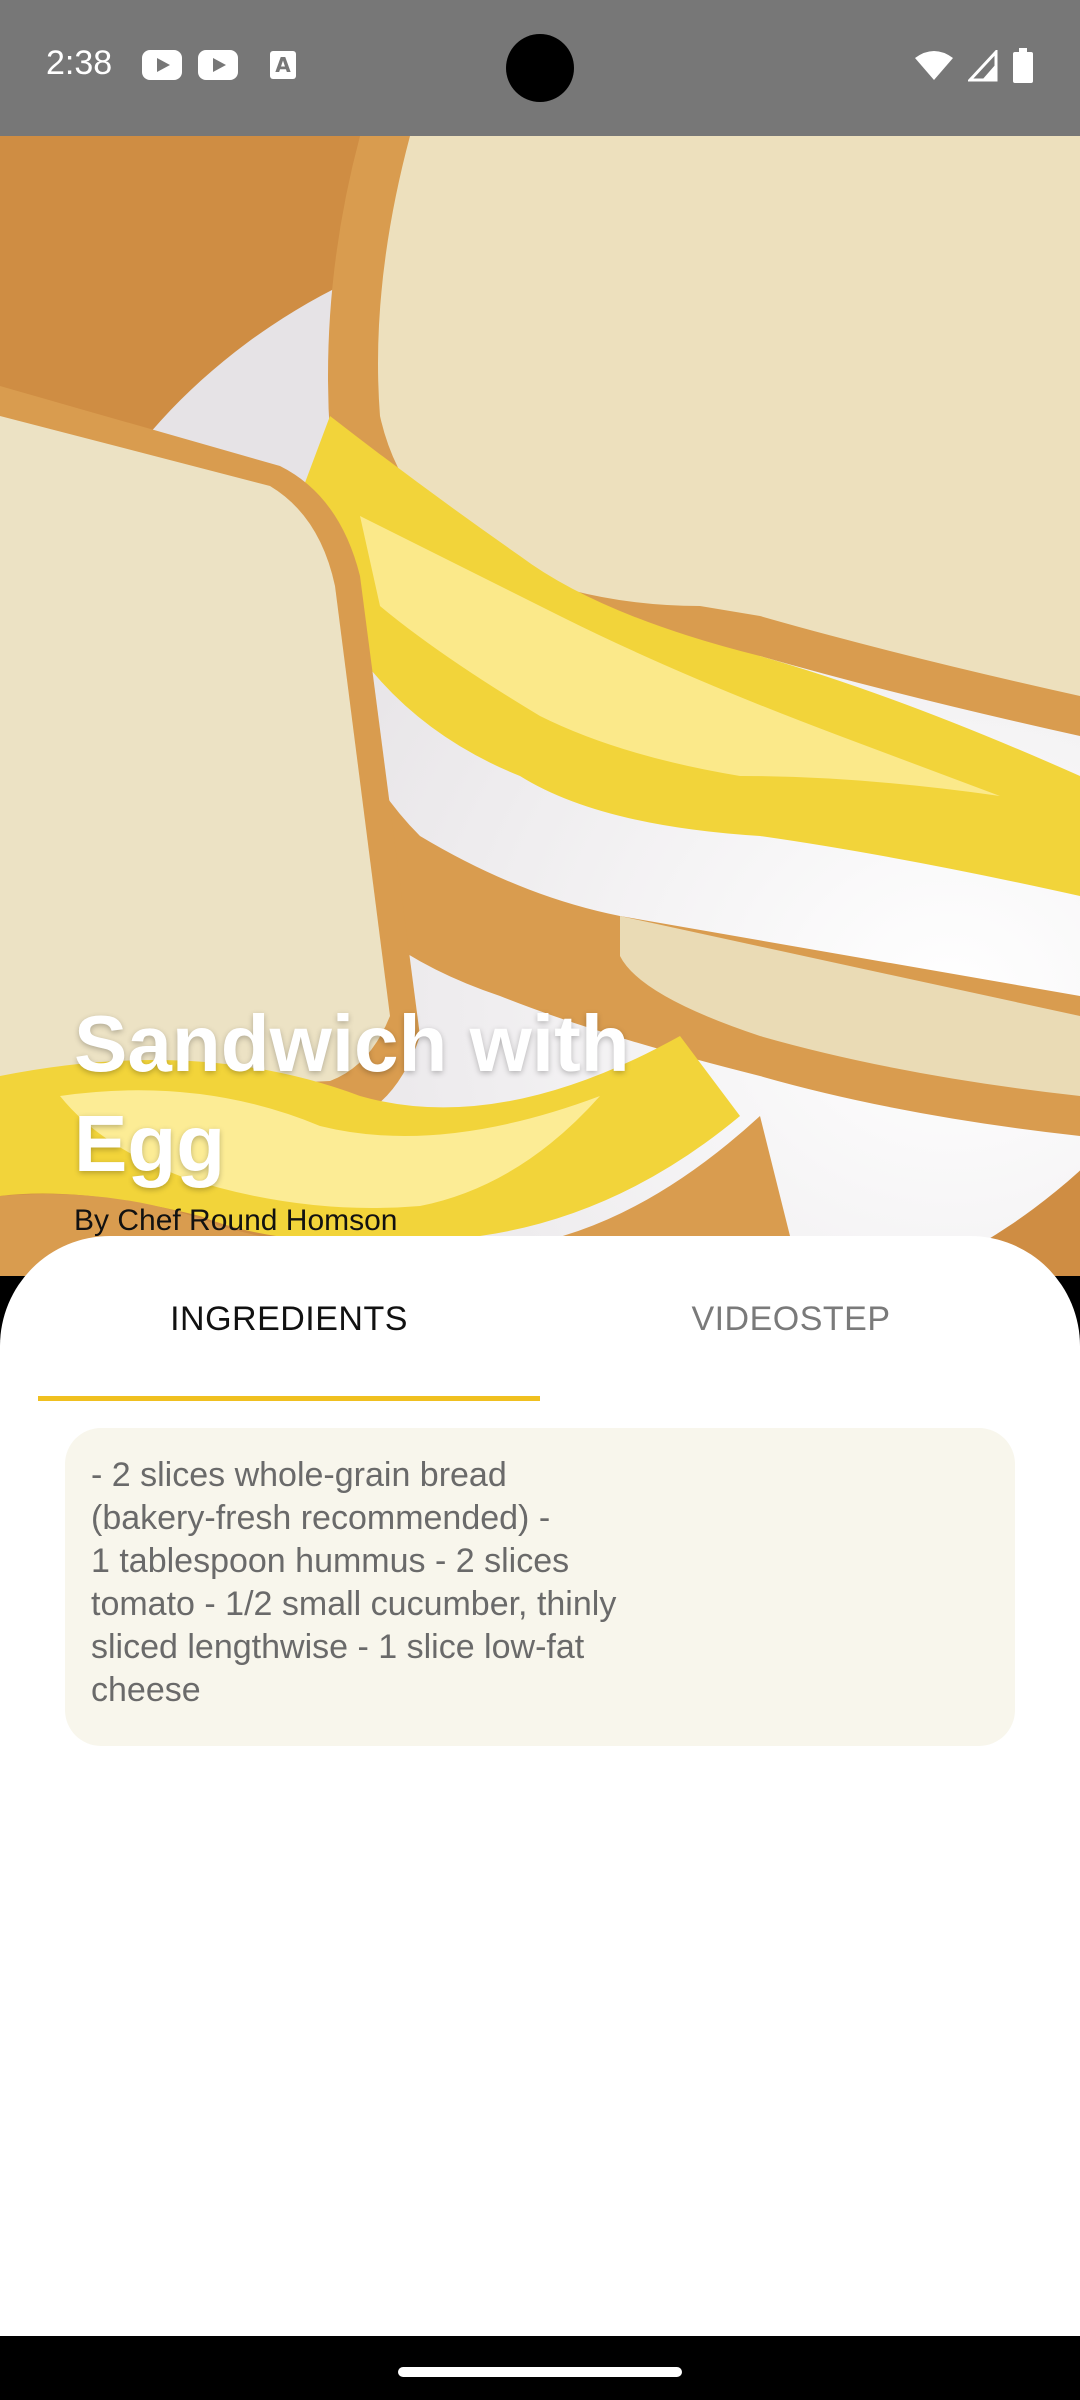 The height and width of the screenshot is (2400, 1080). I want to click on status-bar: 2:38 A, so click(540, 68).